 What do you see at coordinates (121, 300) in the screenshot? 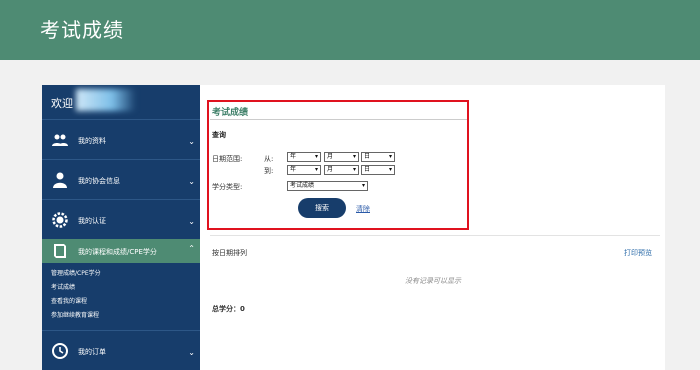
I see `courses-submenu: 管理成绩/CPE学分 考试成绩 查看我的课程 参加继续教育课程` at bounding box center [121, 300].